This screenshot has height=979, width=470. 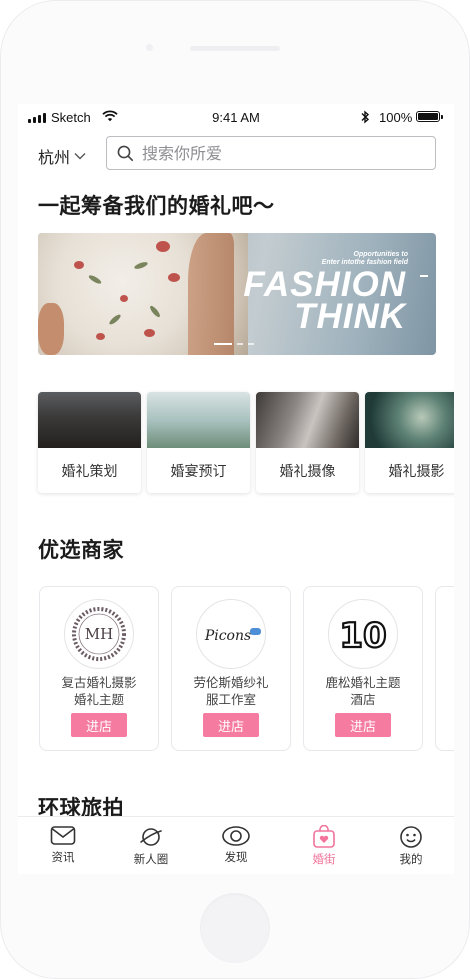 I want to click on tab-label: 我的, so click(x=411, y=859).